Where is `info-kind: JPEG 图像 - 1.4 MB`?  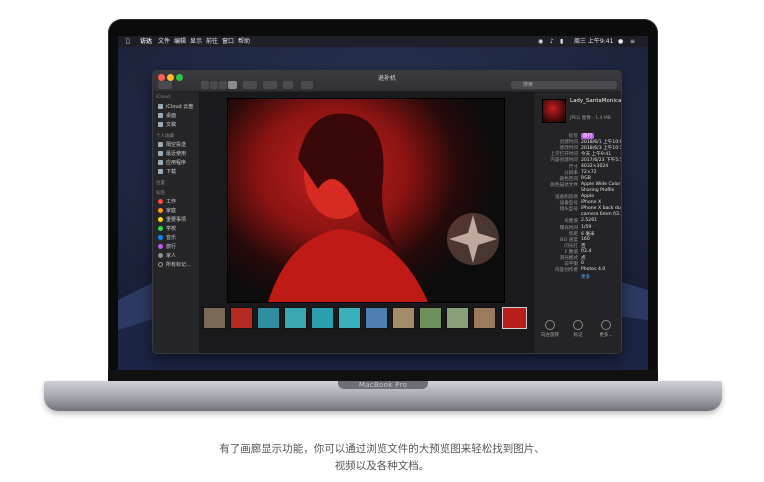
info-kind: JPEG 图像 - 1.4 MB is located at coordinates (590, 118).